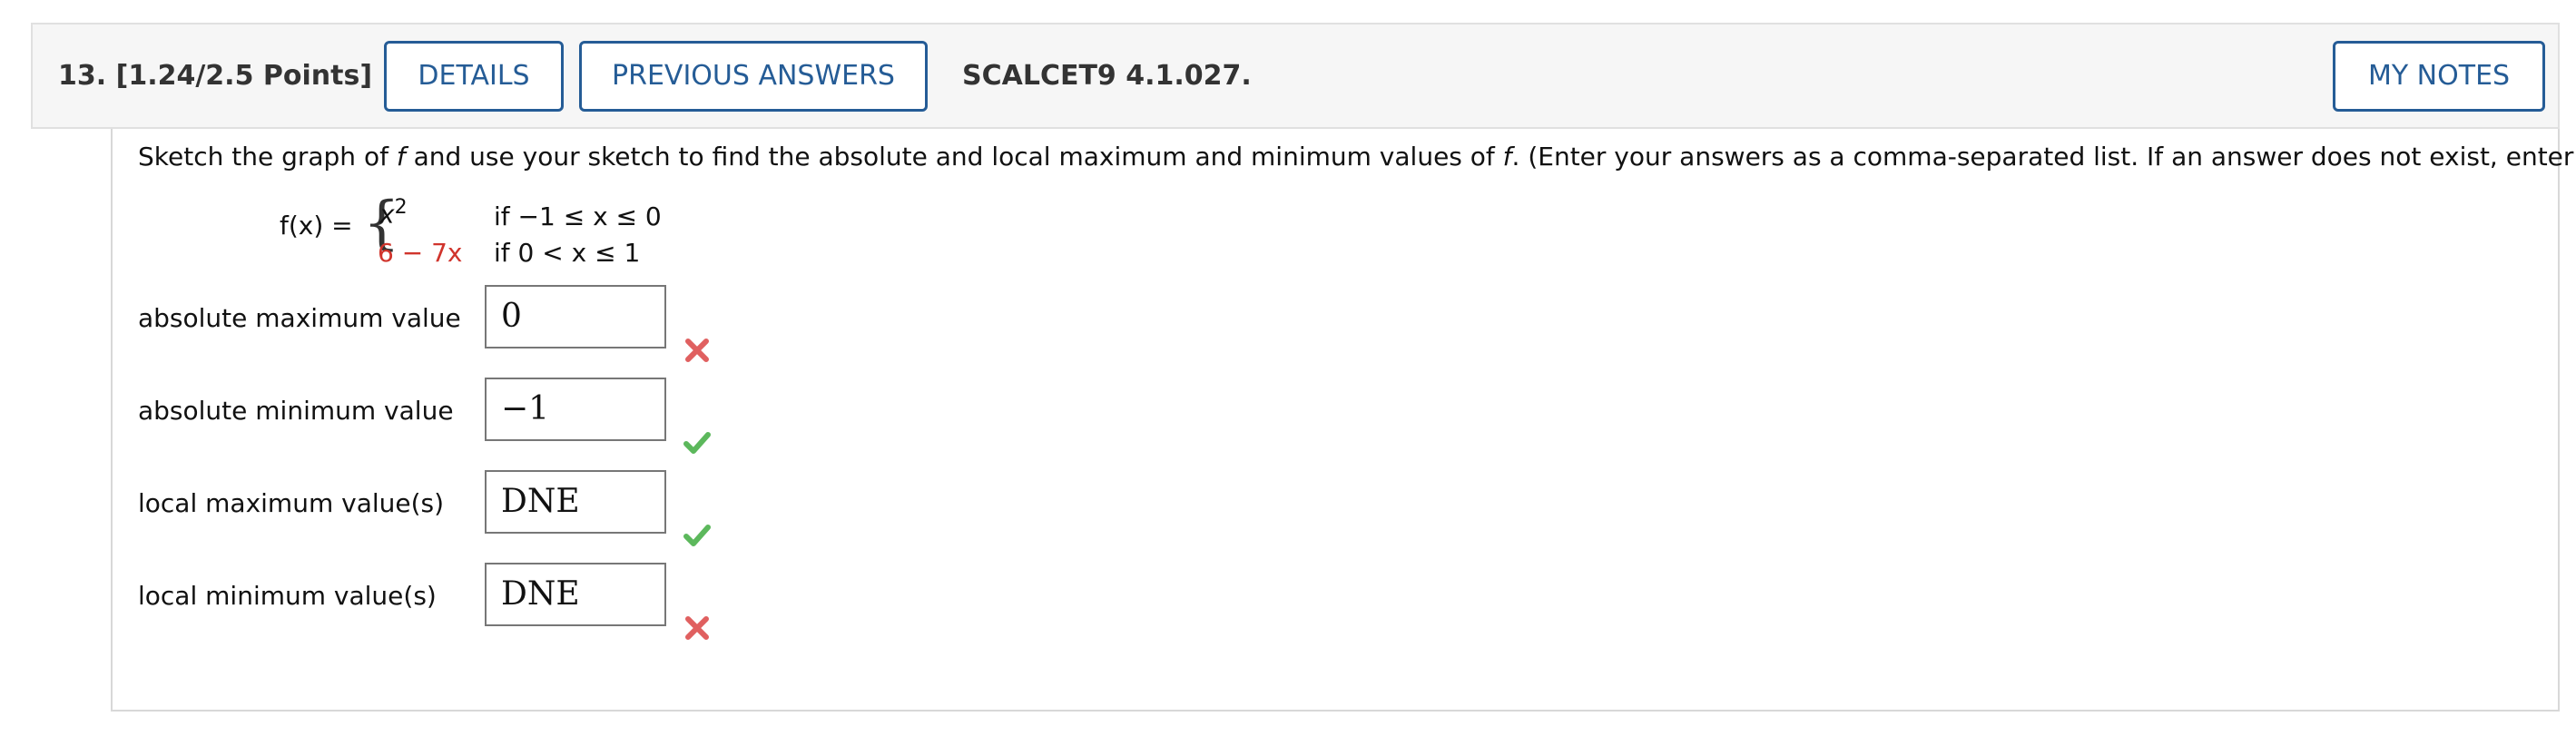 Image resolution: width=2576 pixels, height=746 pixels. I want to click on answer-input-local-min: DNE, so click(575, 595).